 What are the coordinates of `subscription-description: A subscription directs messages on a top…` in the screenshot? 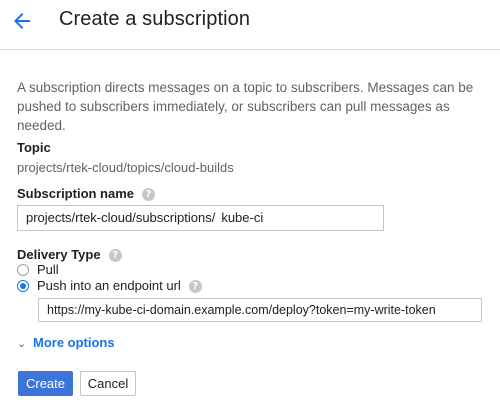 It's located at (245, 106).